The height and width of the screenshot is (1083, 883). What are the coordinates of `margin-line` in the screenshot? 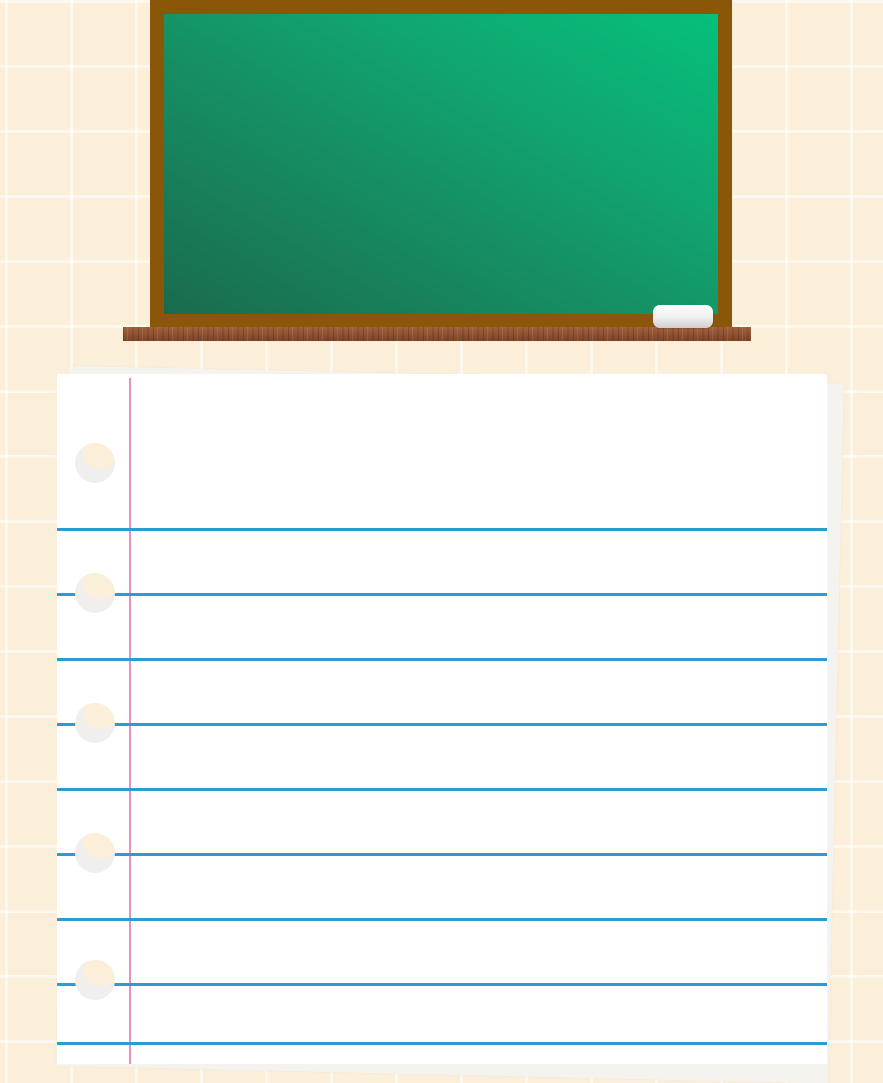 It's located at (130, 721).